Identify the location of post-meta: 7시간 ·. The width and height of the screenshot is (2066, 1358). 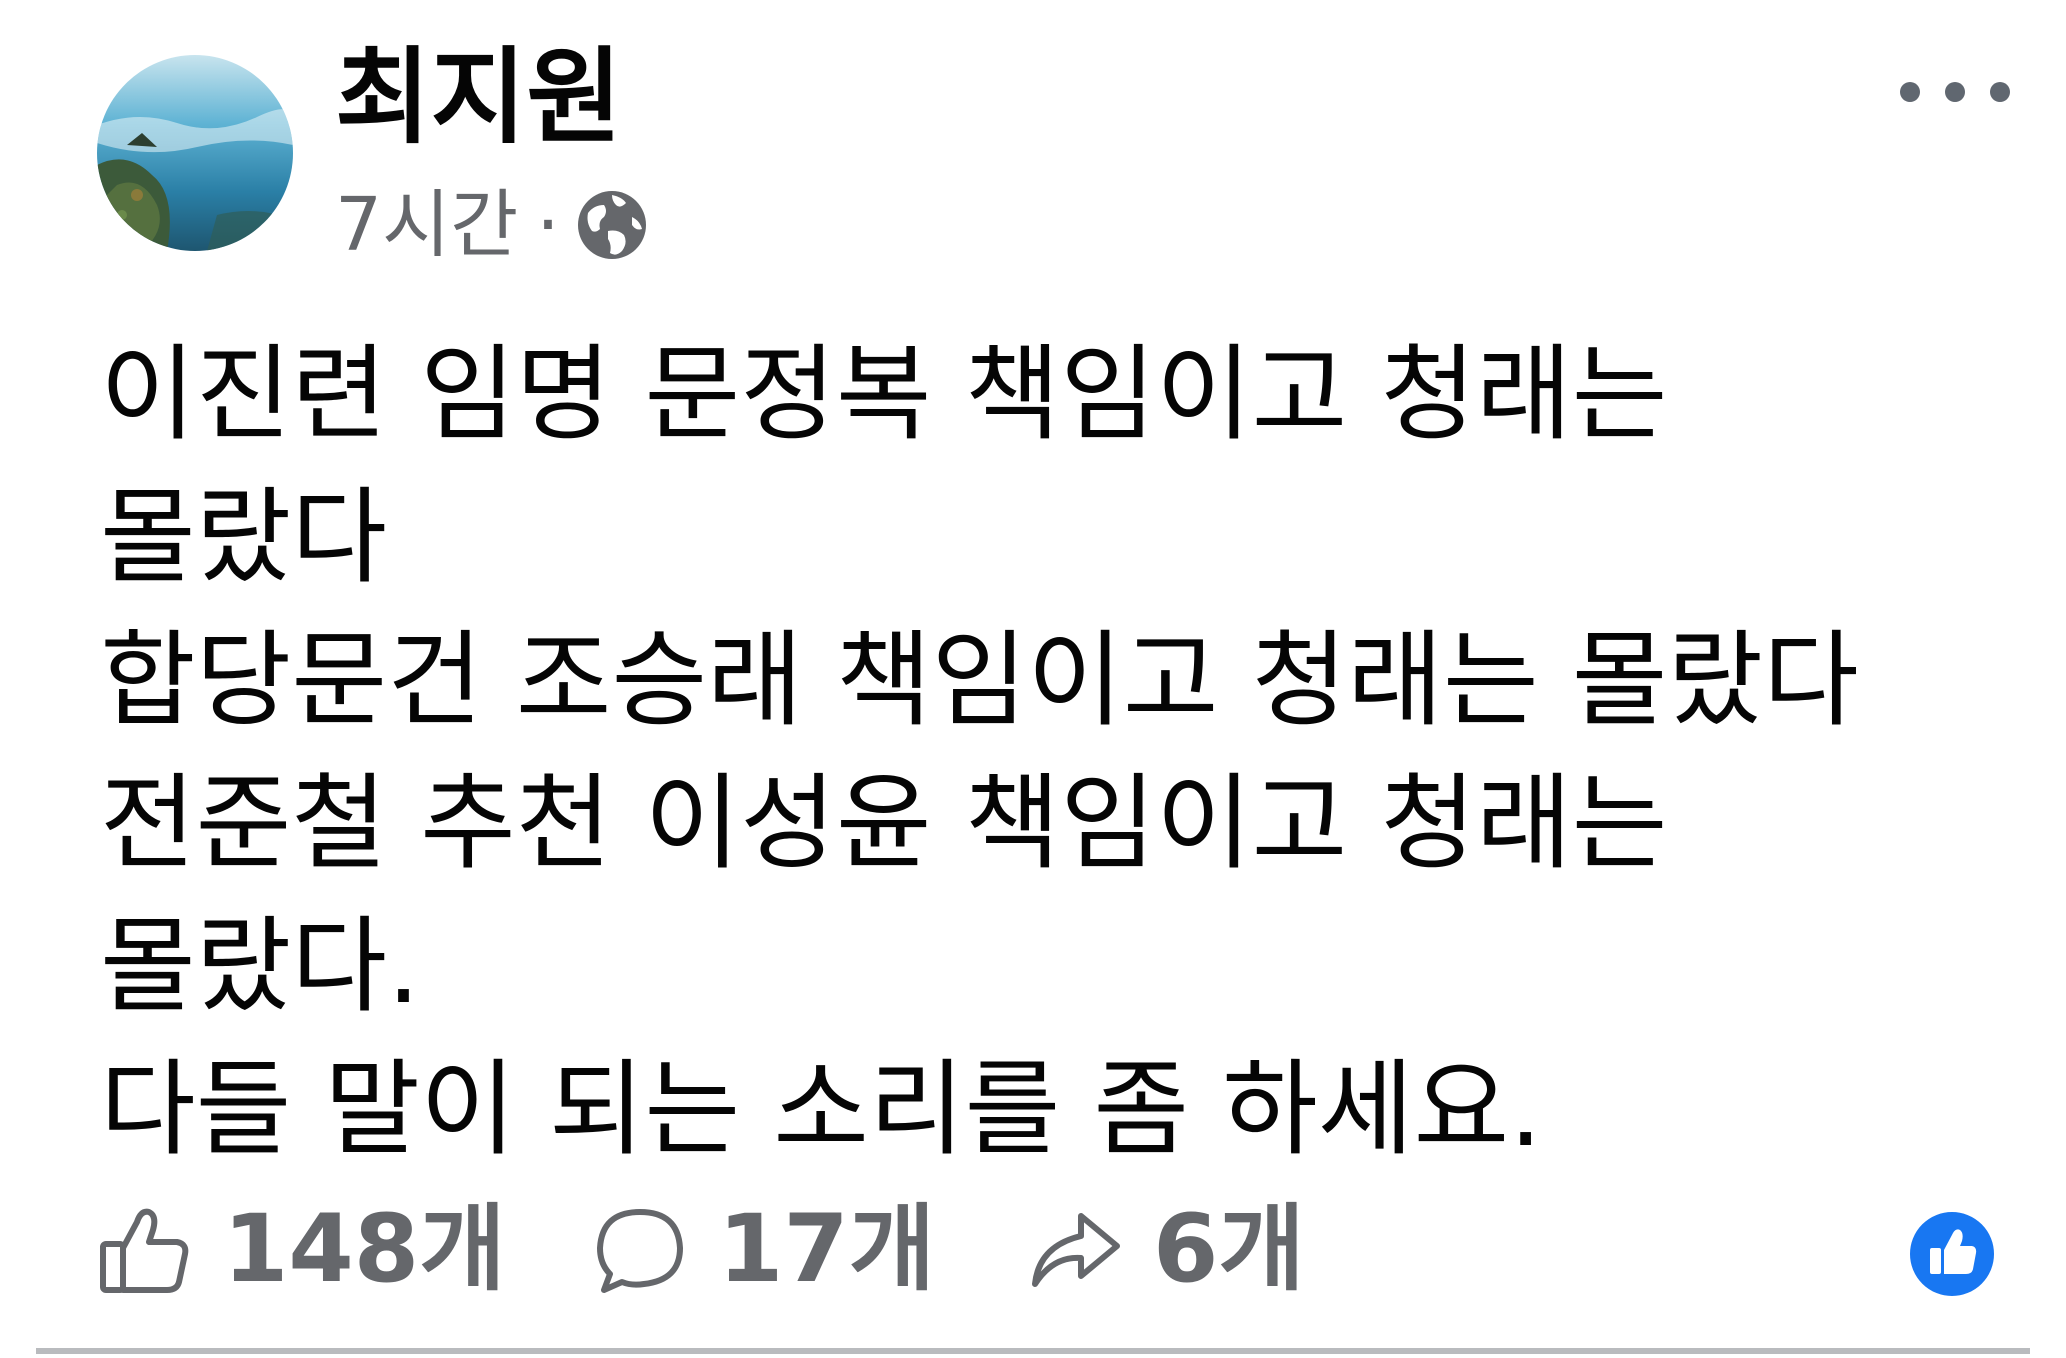
(492, 225).